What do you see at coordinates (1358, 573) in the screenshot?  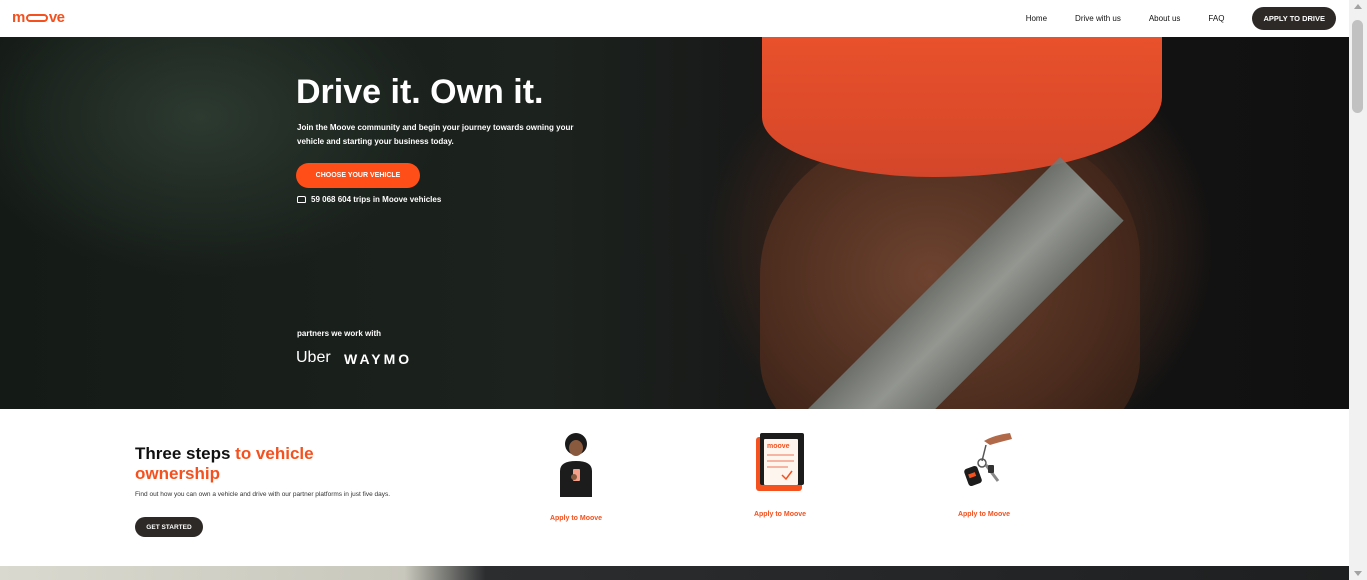 I see `scroll-down-arrow-icon` at bounding box center [1358, 573].